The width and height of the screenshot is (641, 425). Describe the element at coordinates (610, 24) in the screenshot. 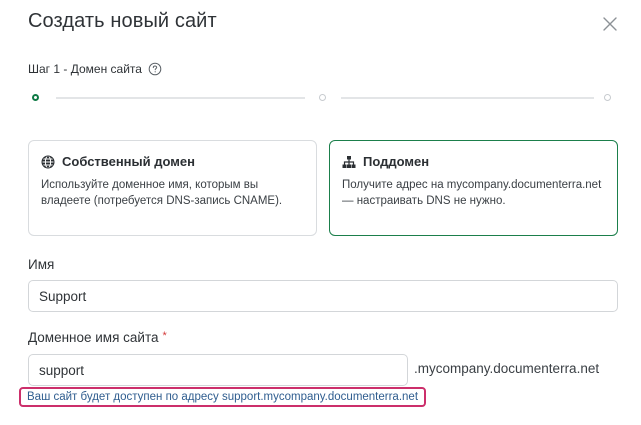

I see `close-icon` at that location.